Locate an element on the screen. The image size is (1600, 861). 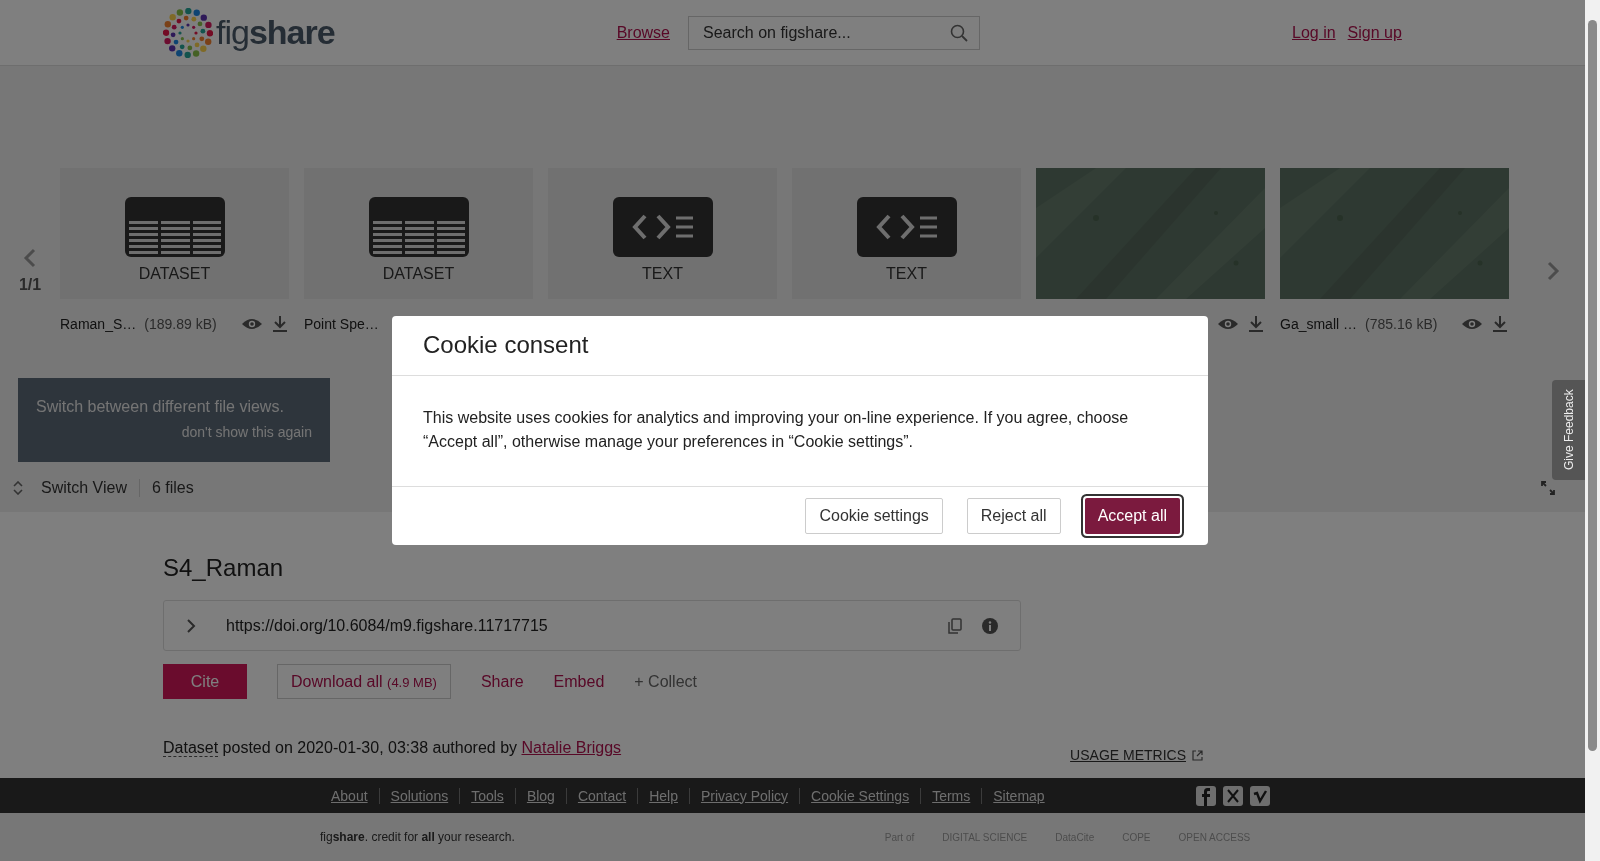
login-link: Log in is located at coordinates (1314, 32).